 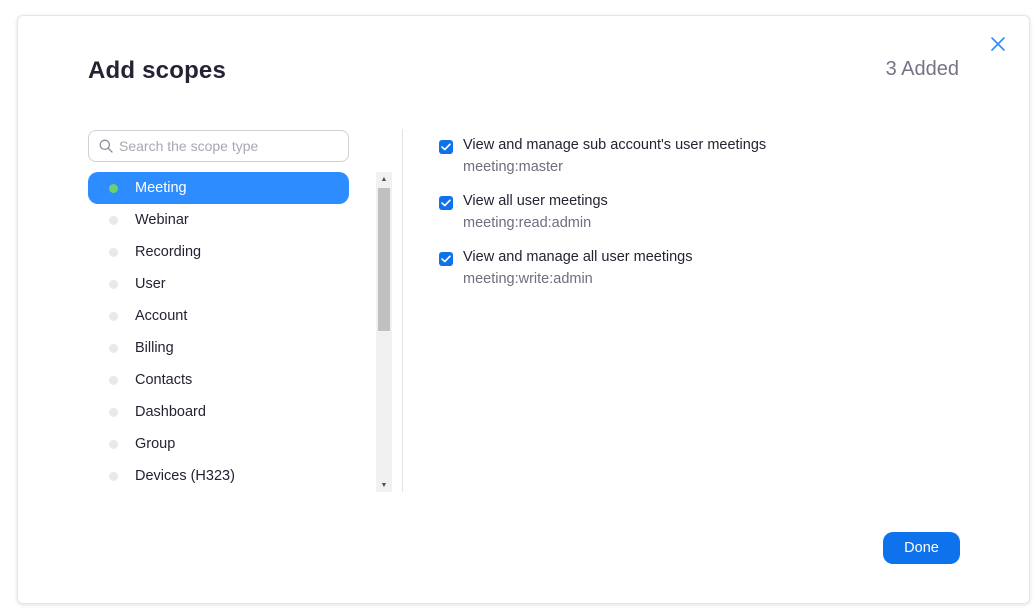 I want to click on scope-type-label: Meeting, so click(x=161, y=188).